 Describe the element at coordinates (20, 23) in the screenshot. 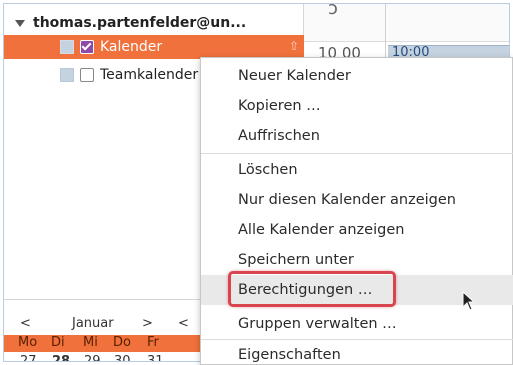

I see `expand-triangle-icon` at that location.